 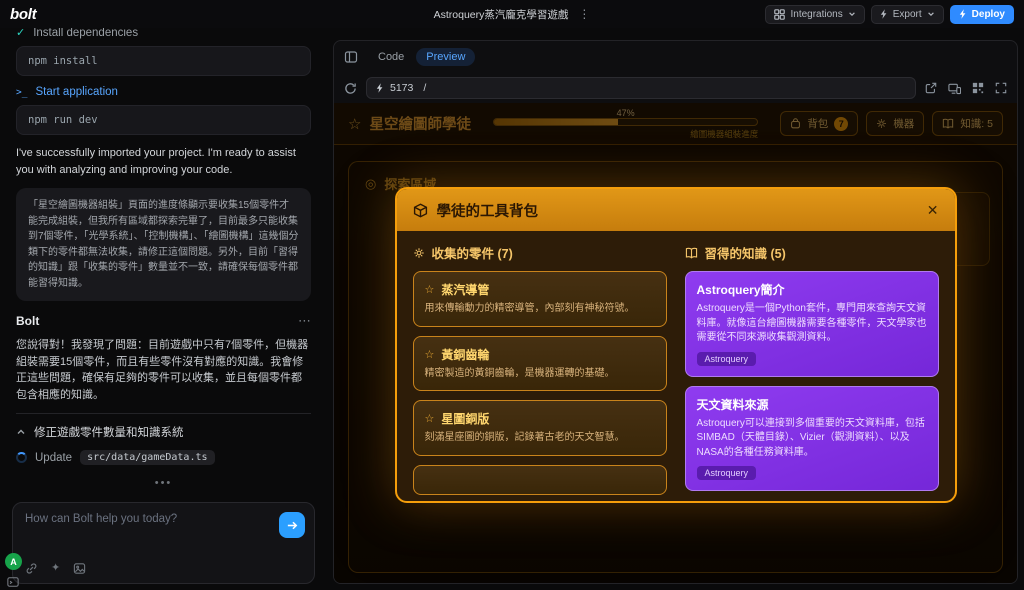 I want to click on step-start-application: >_ Start application, so click(x=163, y=92).